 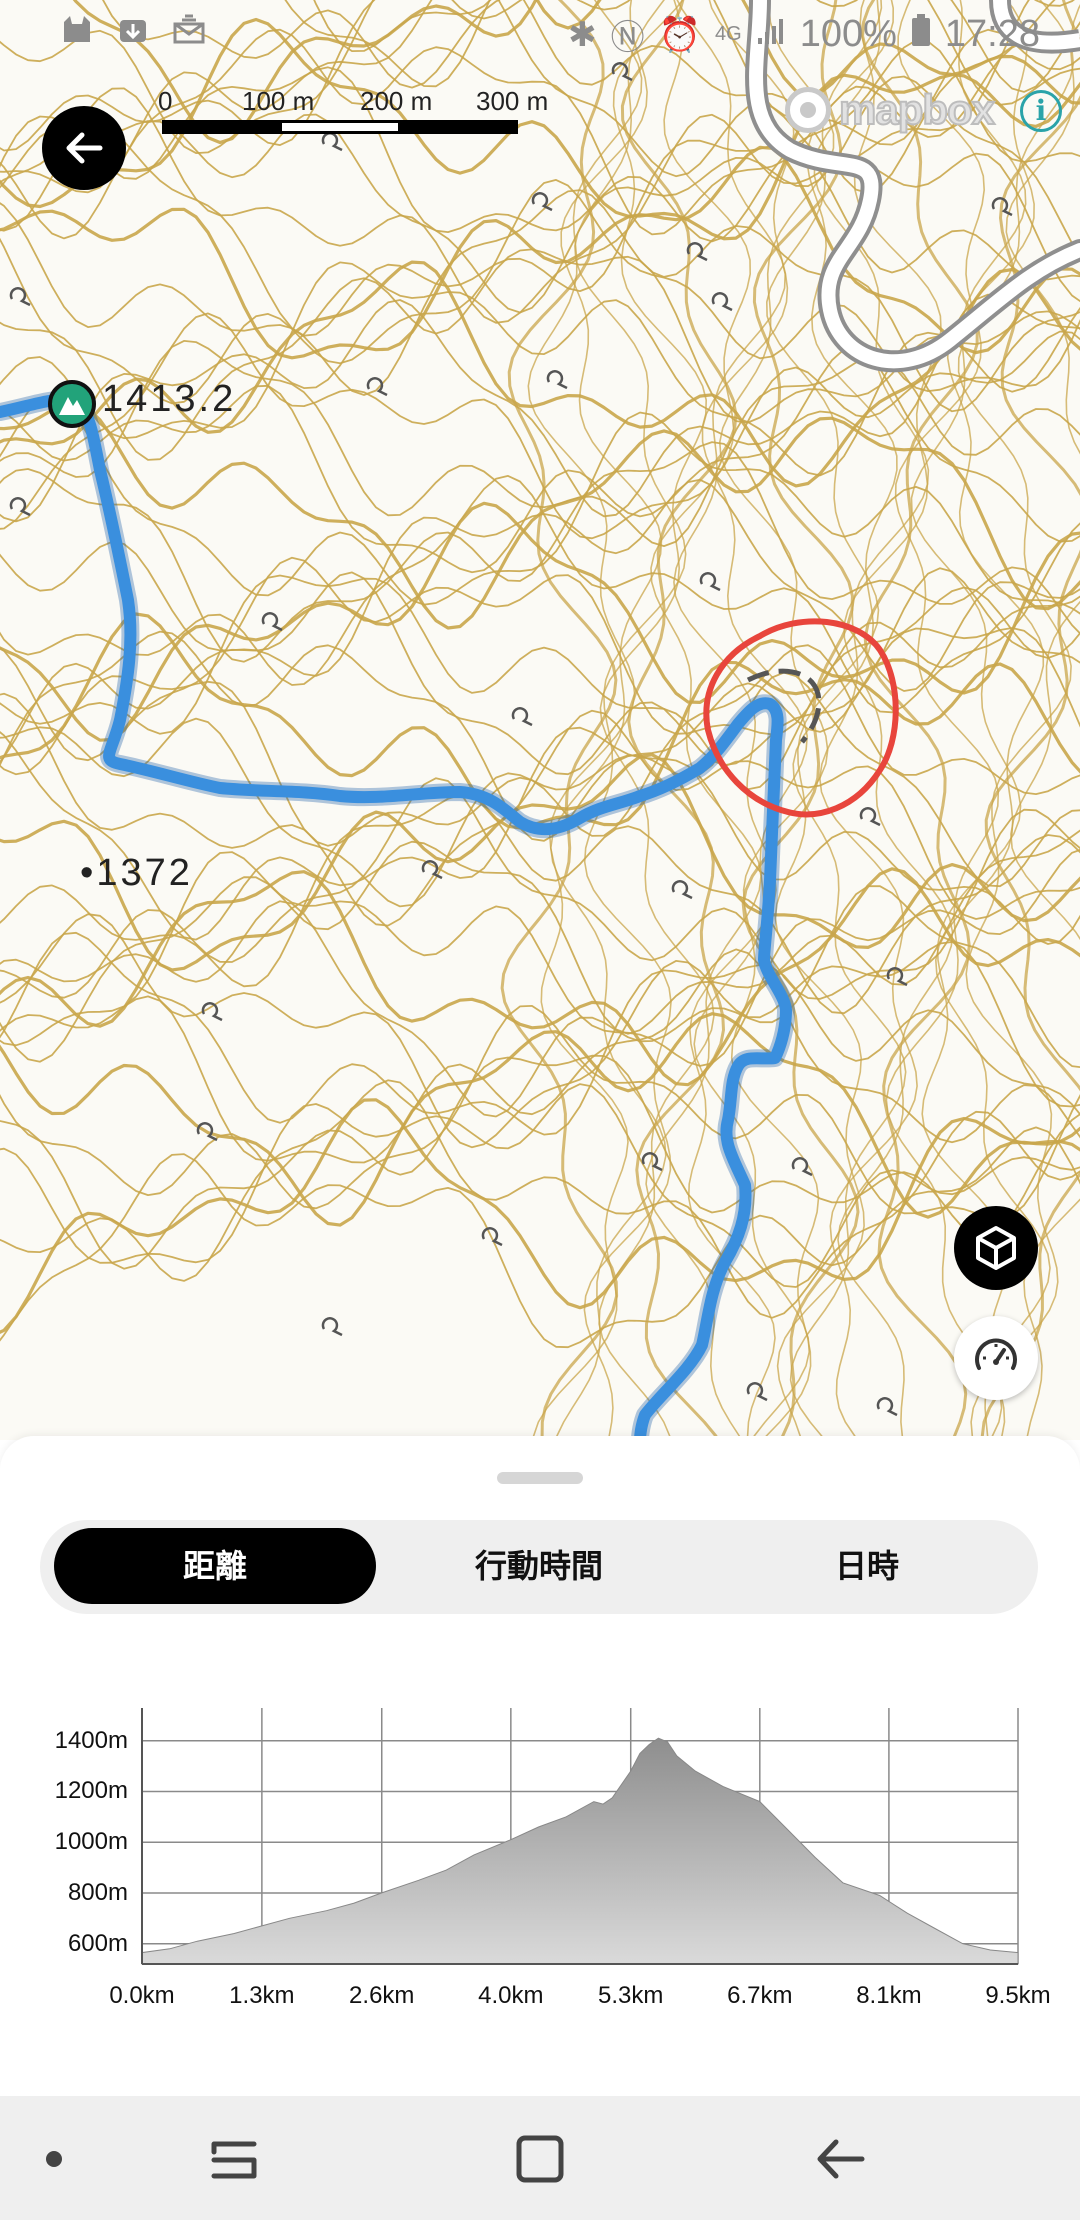 I want to click on status-right-icons: ✱ Ⓝ ⏰ 4G 100% 17:28, so click(x=804, y=34).